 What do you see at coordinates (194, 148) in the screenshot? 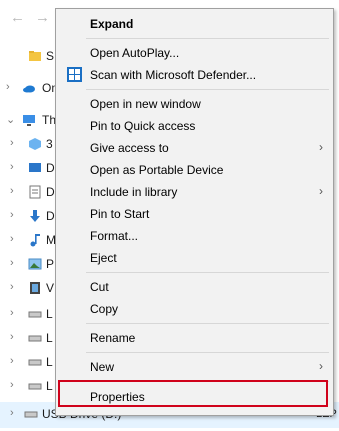
I see `menu-item-give-access: Give access to ›` at bounding box center [194, 148].